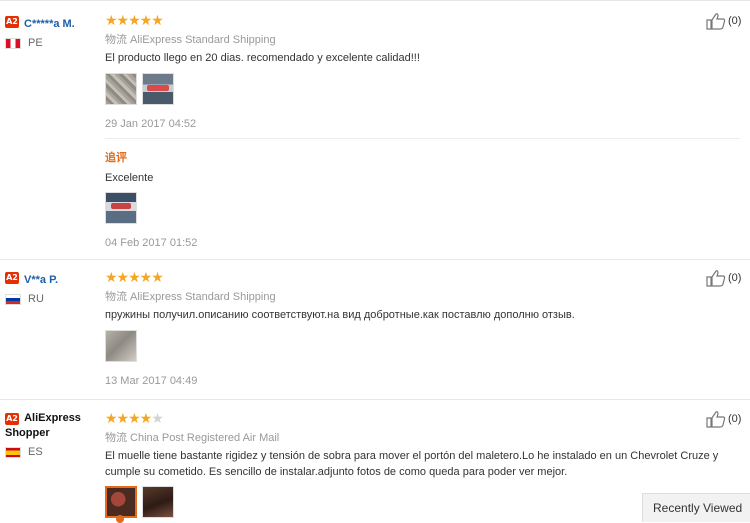 The width and height of the screenshot is (750, 523). I want to click on top-divider, so click(375, 0).